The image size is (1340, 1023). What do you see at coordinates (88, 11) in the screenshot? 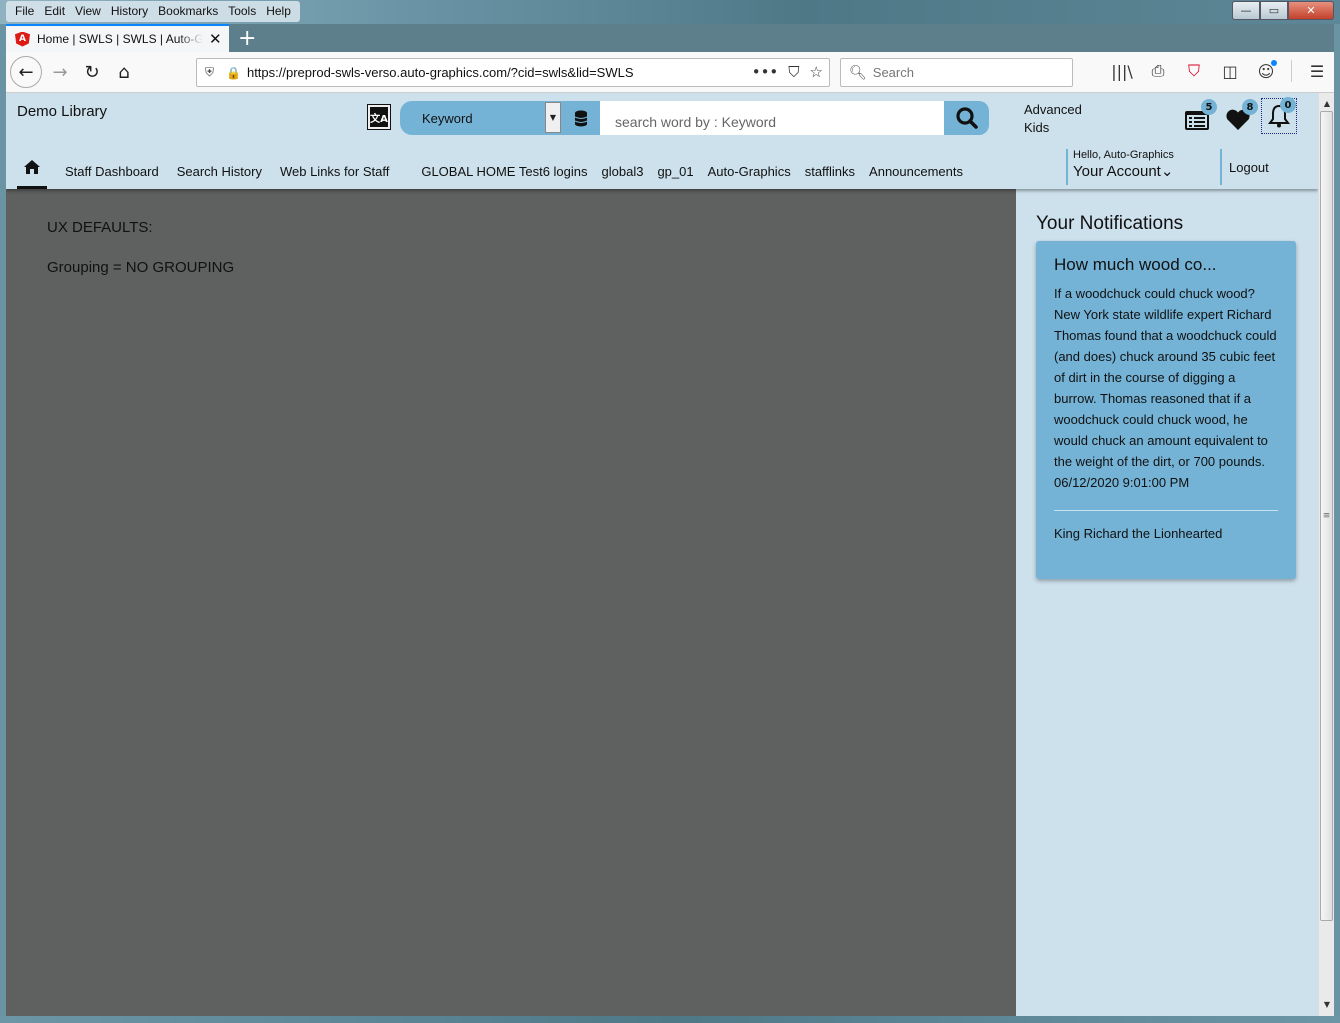
I see `menu-view: View` at bounding box center [88, 11].